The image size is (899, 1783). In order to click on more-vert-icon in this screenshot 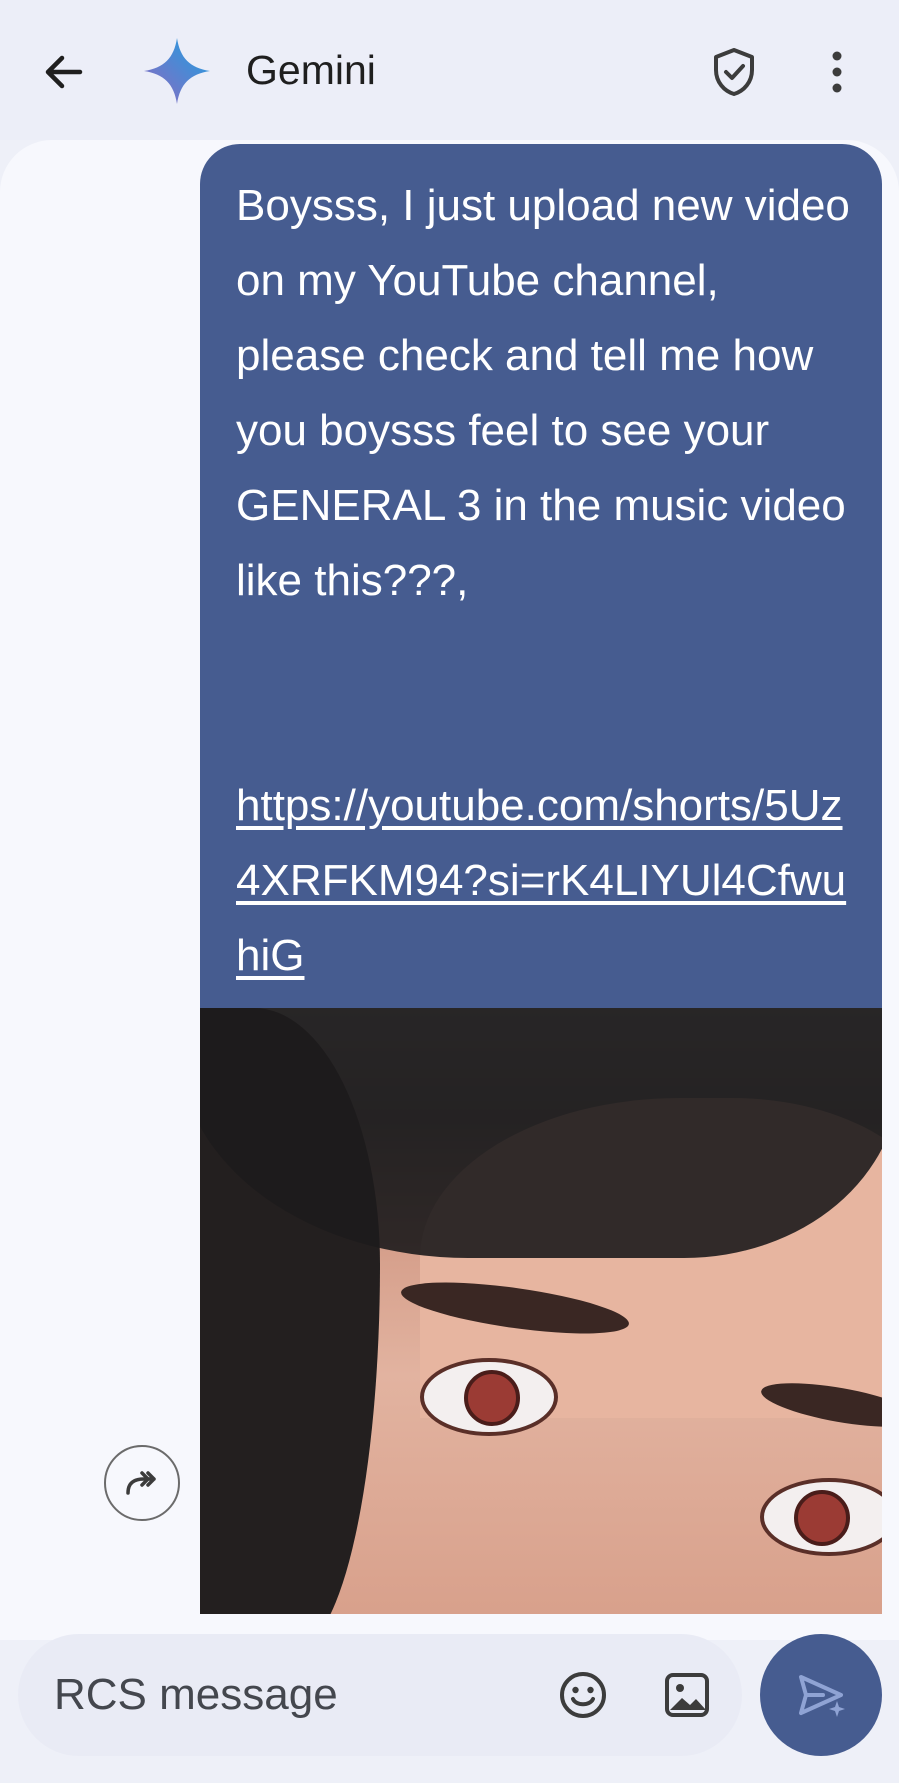, I will do `click(837, 72)`.